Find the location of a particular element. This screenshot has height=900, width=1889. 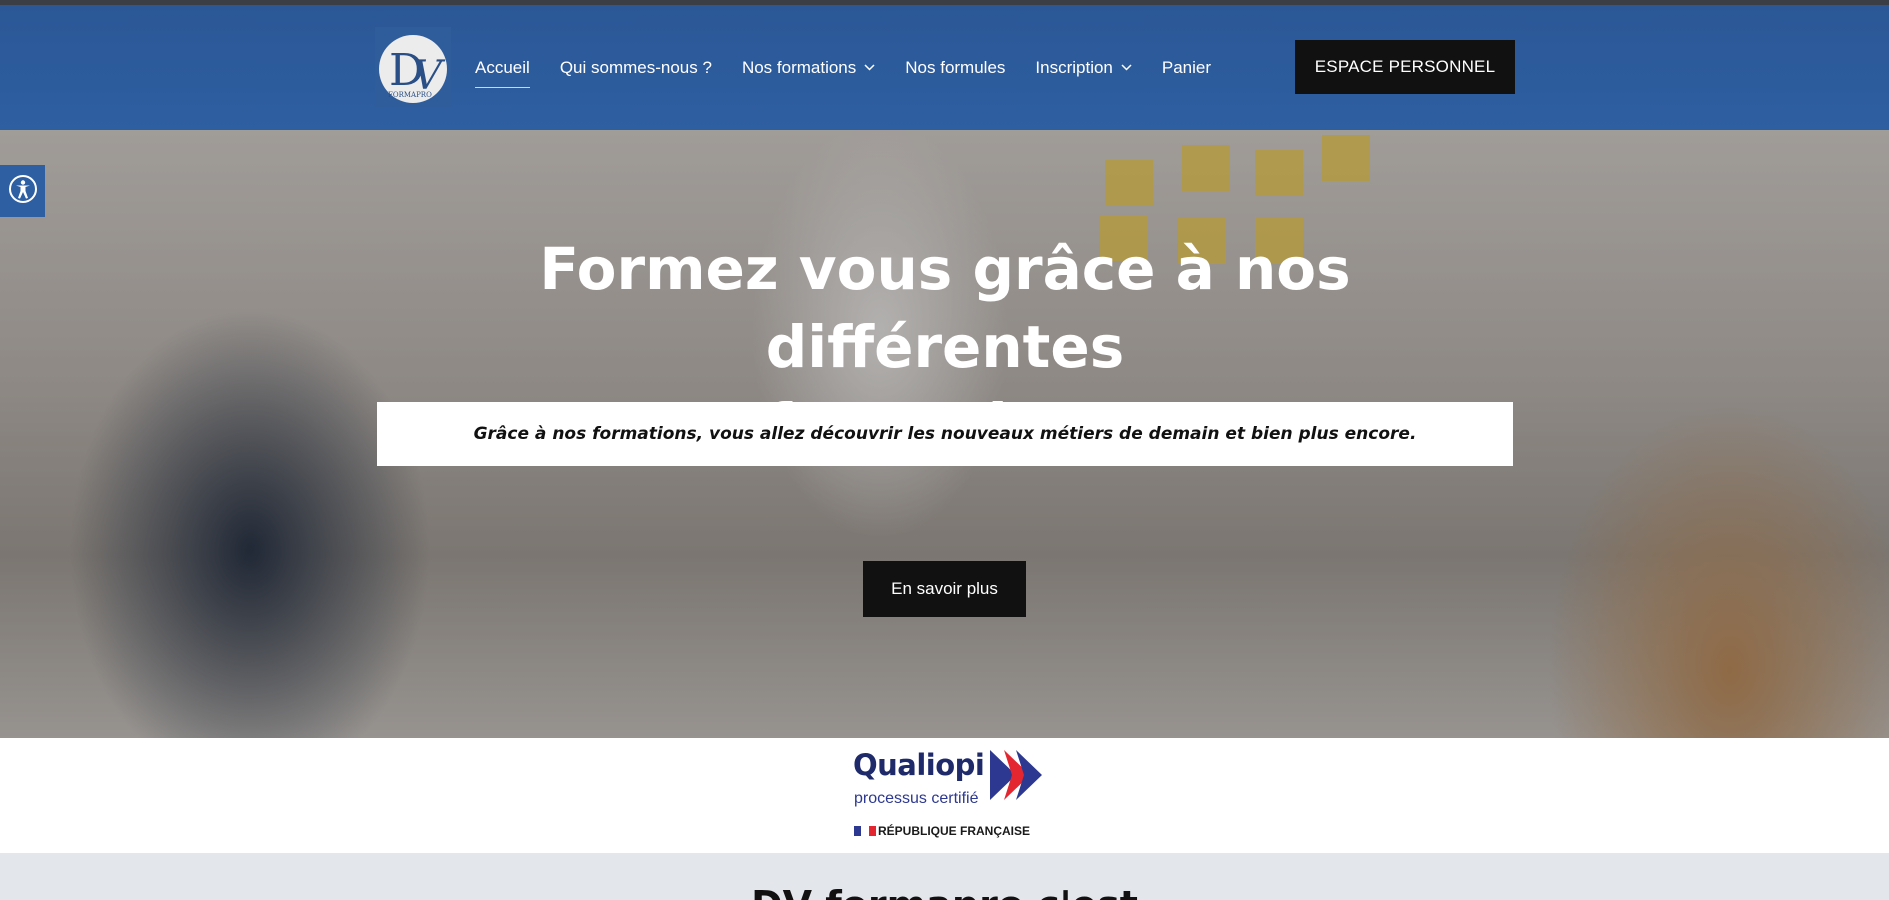

nav-nos-formations: Nos formations is located at coordinates (808, 68).